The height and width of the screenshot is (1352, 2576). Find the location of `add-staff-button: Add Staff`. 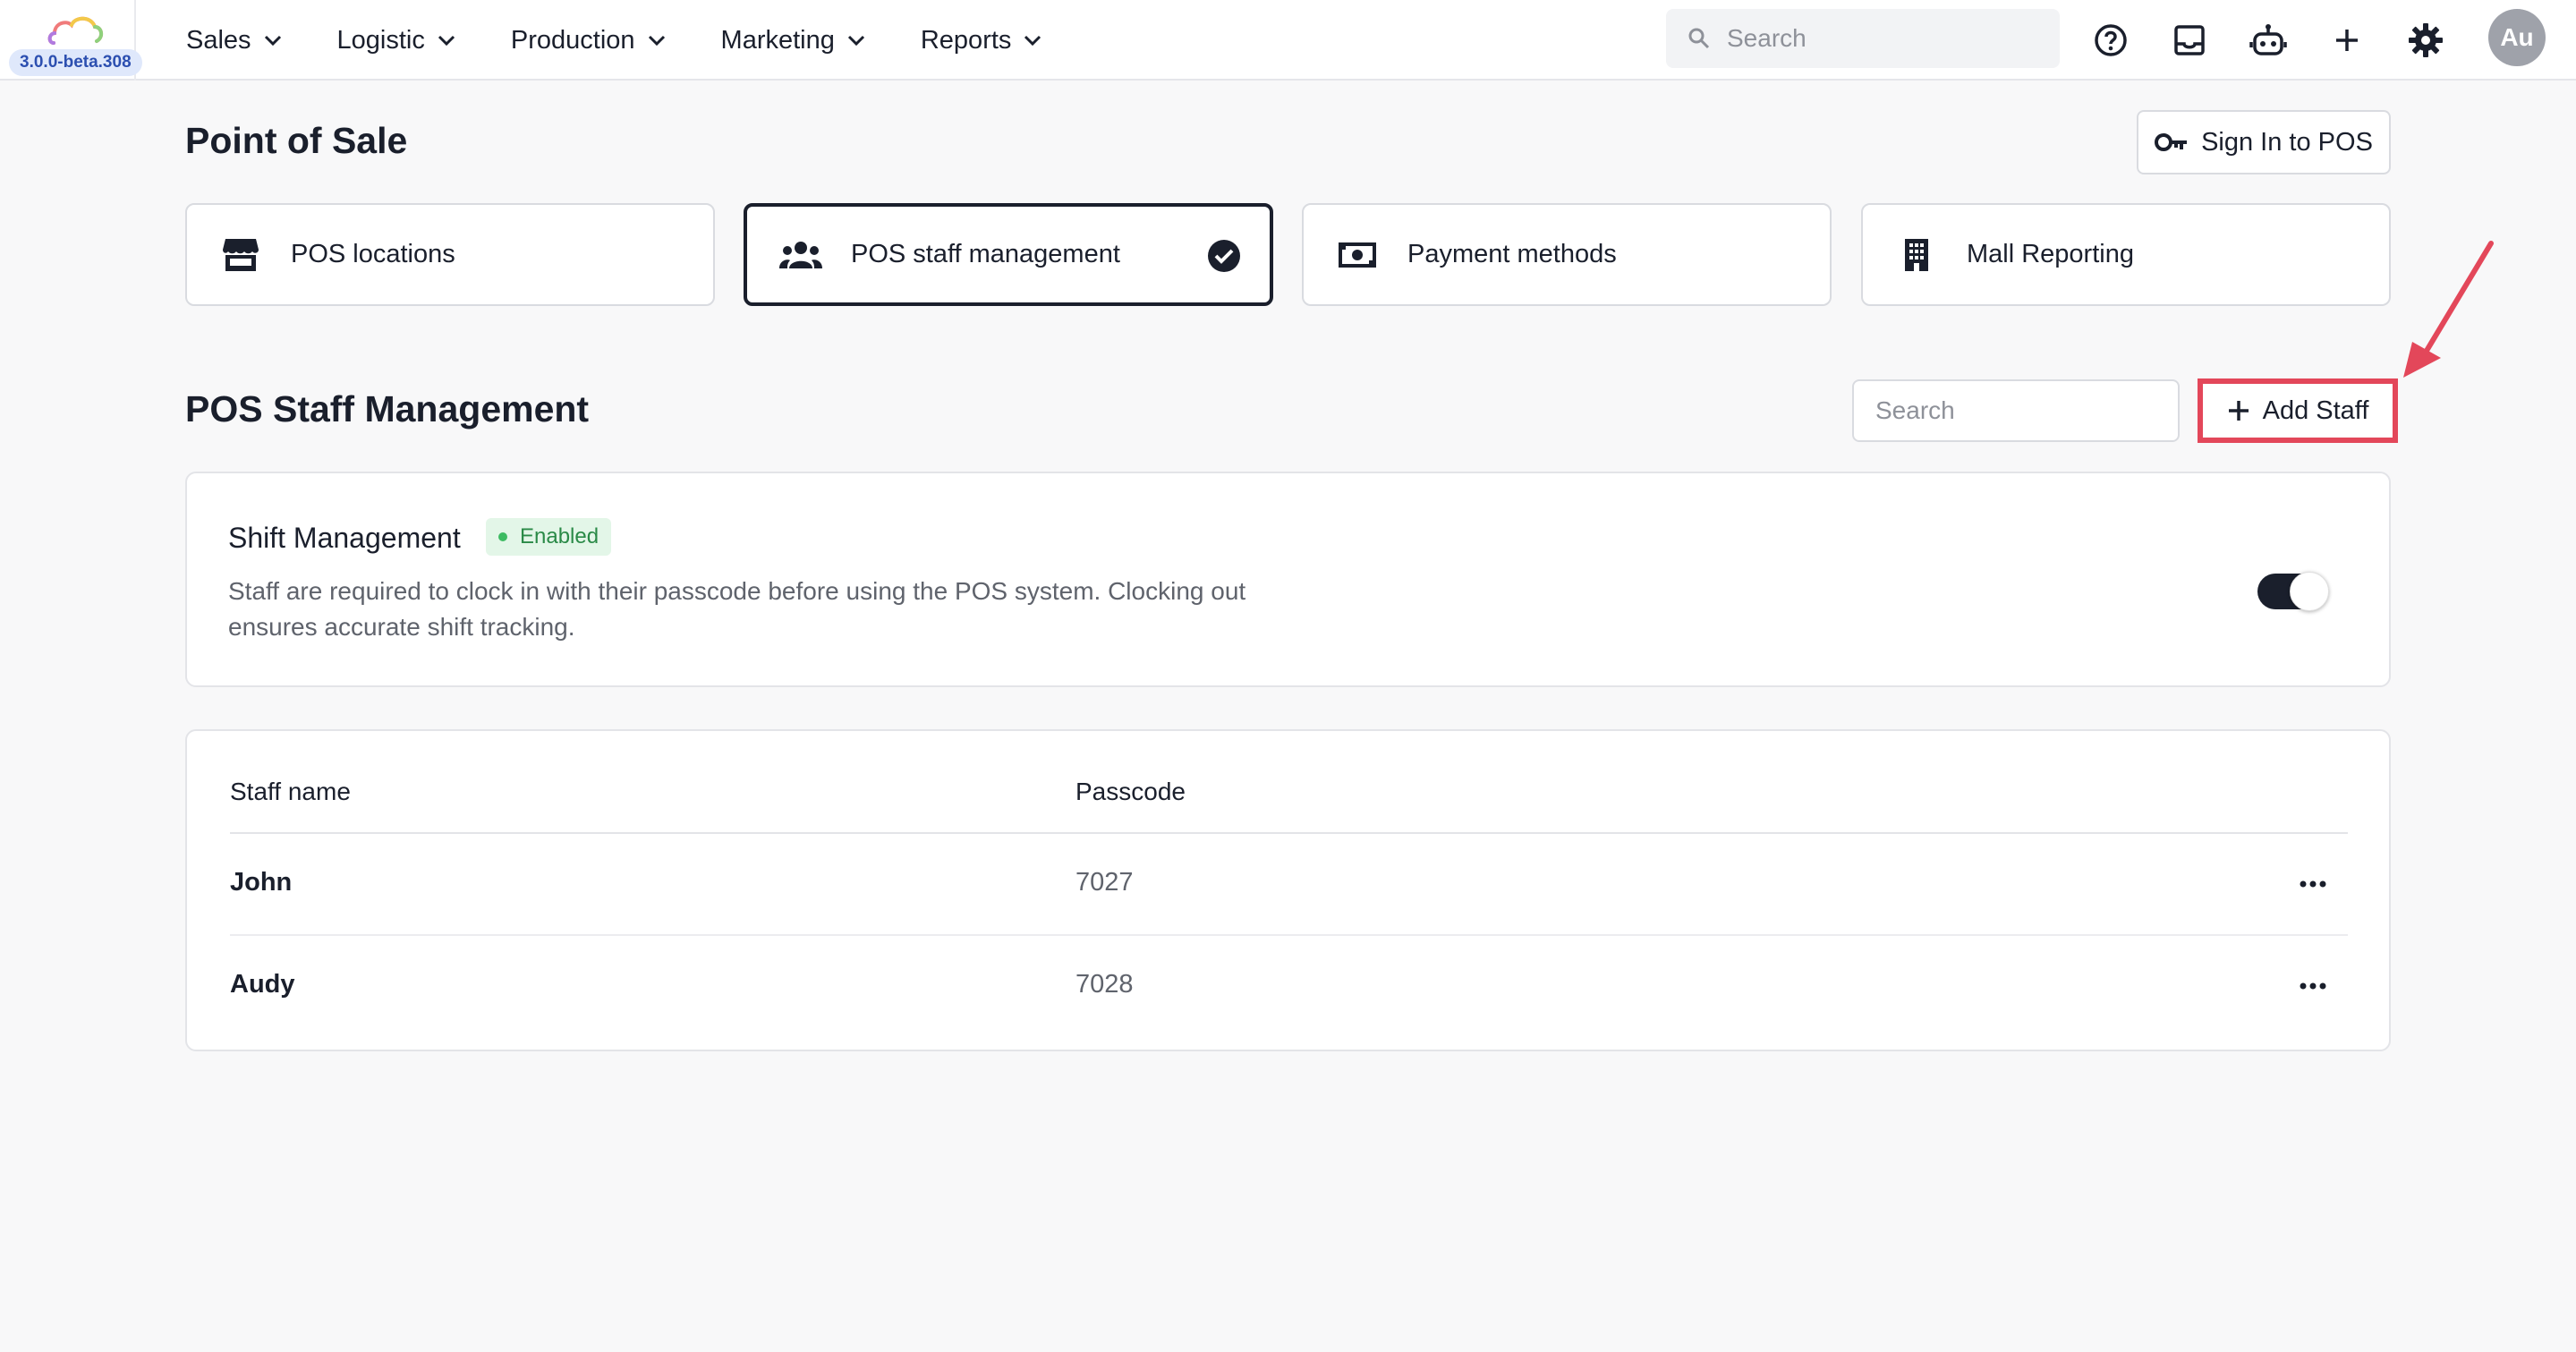

add-staff-button: Add Staff is located at coordinates (2298, 410).